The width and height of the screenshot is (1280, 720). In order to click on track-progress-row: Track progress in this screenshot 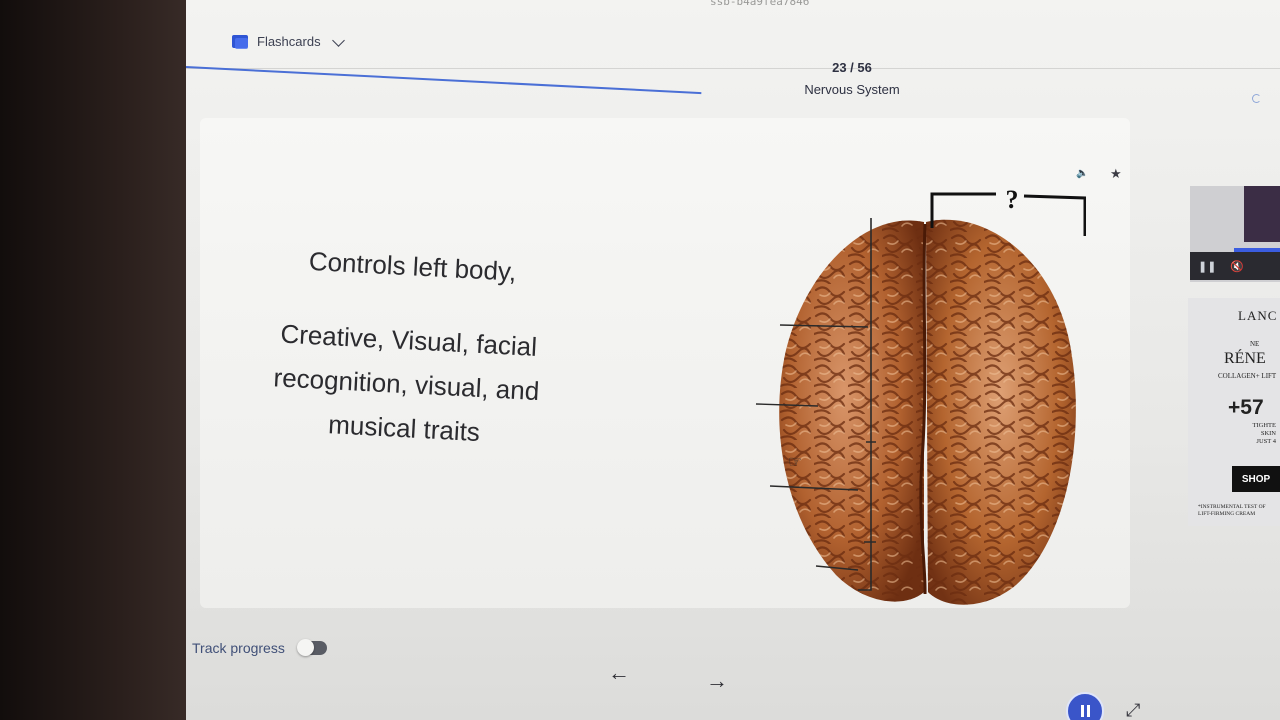, I will do `click(259, 647)`.